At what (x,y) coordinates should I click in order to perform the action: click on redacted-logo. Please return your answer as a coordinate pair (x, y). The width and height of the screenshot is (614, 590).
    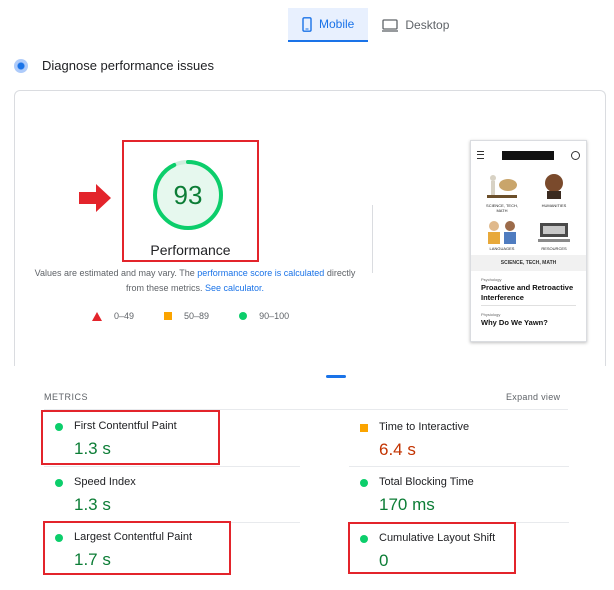
    Looking at the image, I should click on (527, 155).